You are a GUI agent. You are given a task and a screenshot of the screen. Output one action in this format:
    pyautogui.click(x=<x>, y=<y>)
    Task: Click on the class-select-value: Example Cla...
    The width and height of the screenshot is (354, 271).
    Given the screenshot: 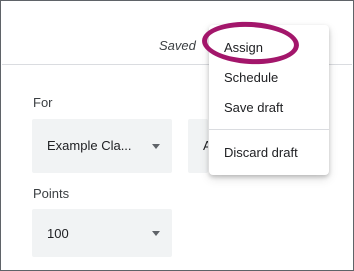 What is the action you would take?
    pyautogui.click(x=89, y=145)
    